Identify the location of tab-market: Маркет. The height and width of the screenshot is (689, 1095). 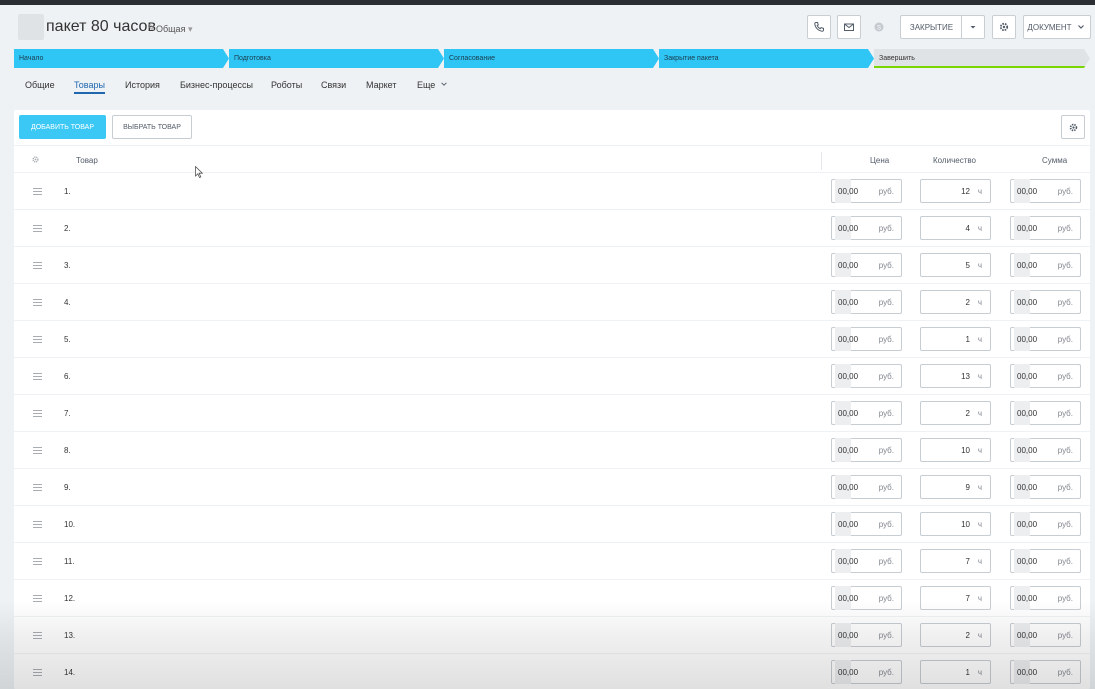
(381, 85).